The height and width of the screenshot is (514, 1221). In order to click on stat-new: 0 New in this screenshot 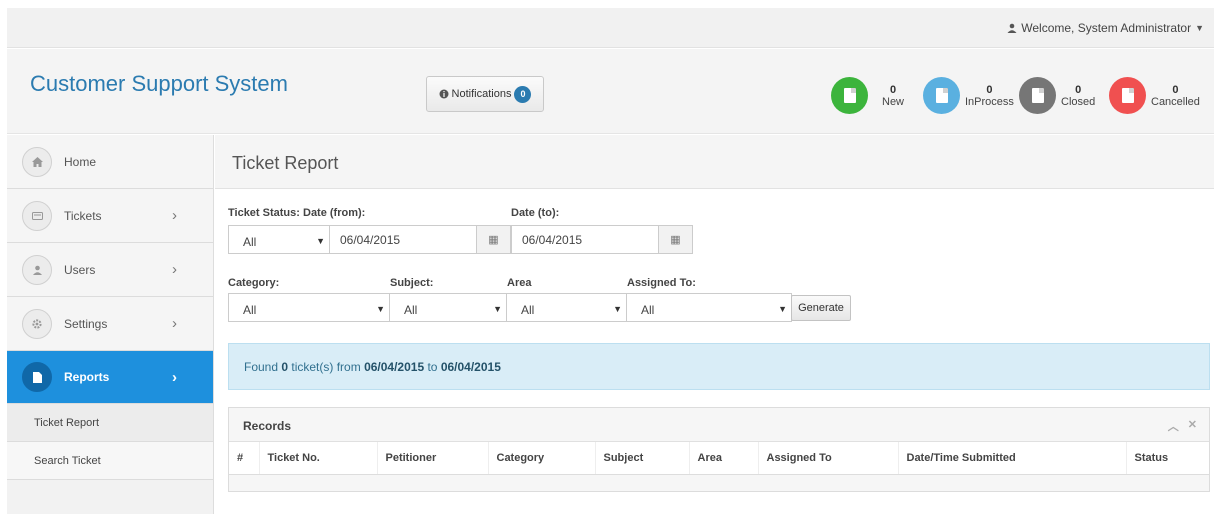, I will do `click(867, 95)`.